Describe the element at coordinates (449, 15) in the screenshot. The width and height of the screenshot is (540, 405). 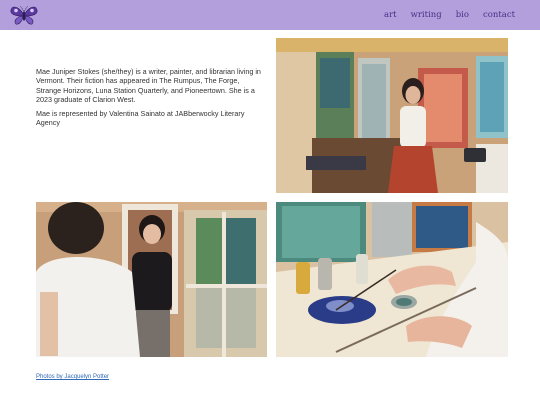
I see `main-nav: art writing bio contact` at that location.